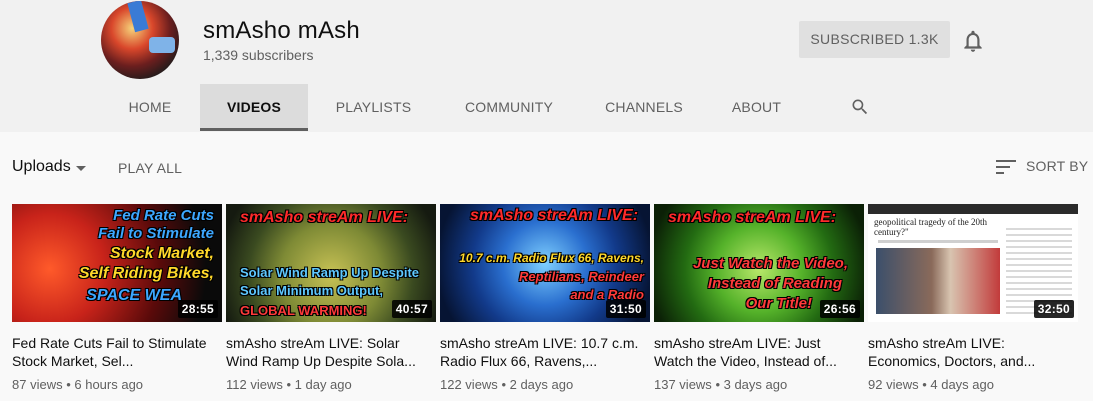  I want to click on upload-age: 4 days ago, so click(962, 384).